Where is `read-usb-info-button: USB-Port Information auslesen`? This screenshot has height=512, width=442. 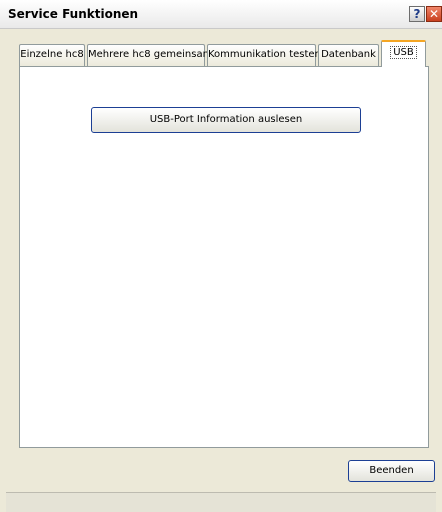 read-usb-info-button: USB-Port Information auslesen is located at coordinates (226, 120).